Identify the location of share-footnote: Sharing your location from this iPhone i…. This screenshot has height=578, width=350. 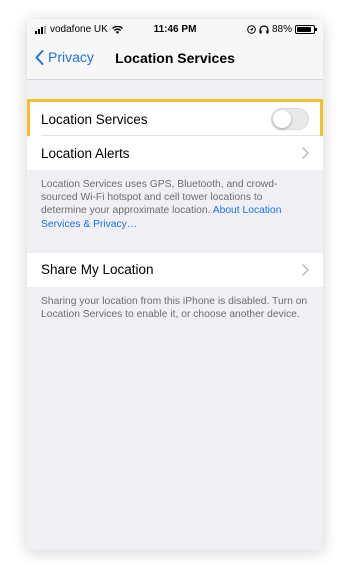
(175, 304).